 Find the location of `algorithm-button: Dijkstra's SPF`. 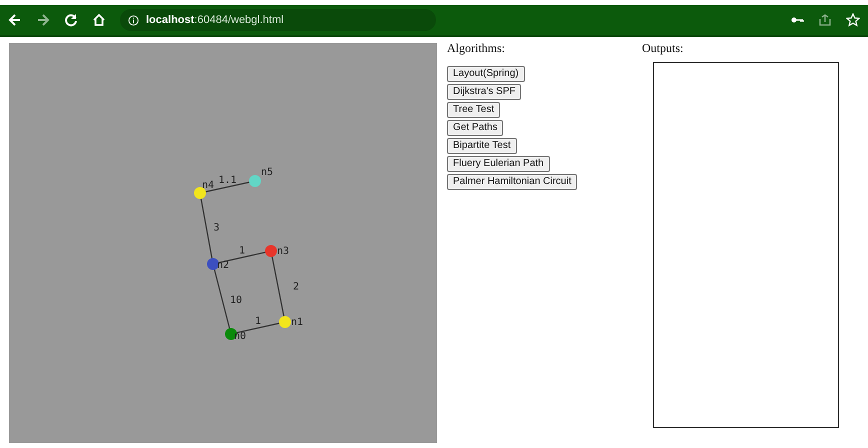

algorithm-button: Dijkstra's SPF is located at coordinates (484, 92).